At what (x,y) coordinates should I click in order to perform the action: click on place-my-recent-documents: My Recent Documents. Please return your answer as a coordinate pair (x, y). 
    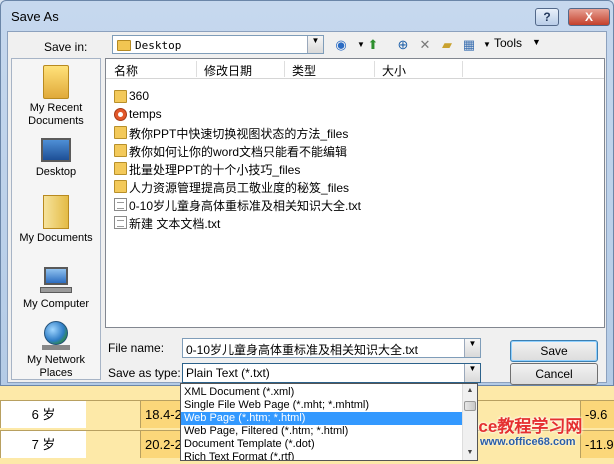
    Looking at the image, I should click on (56, 96).